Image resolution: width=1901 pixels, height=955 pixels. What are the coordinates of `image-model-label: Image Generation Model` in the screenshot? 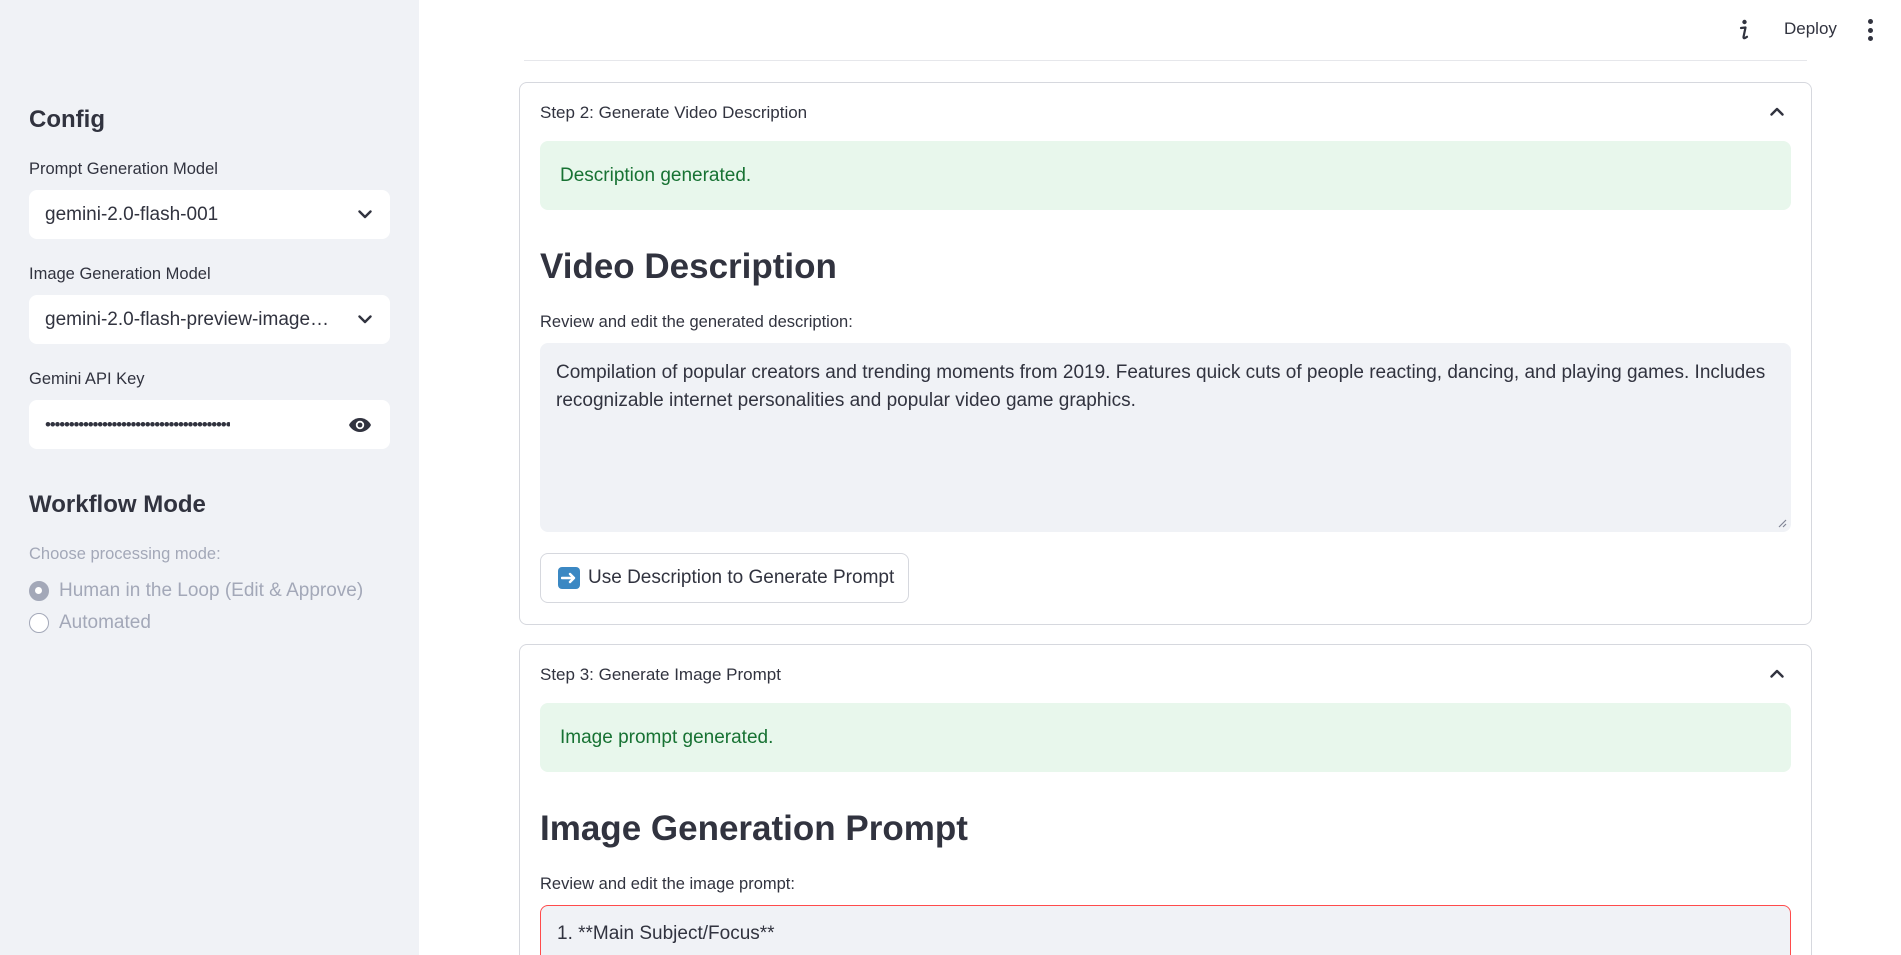 It's located at (120, 274).